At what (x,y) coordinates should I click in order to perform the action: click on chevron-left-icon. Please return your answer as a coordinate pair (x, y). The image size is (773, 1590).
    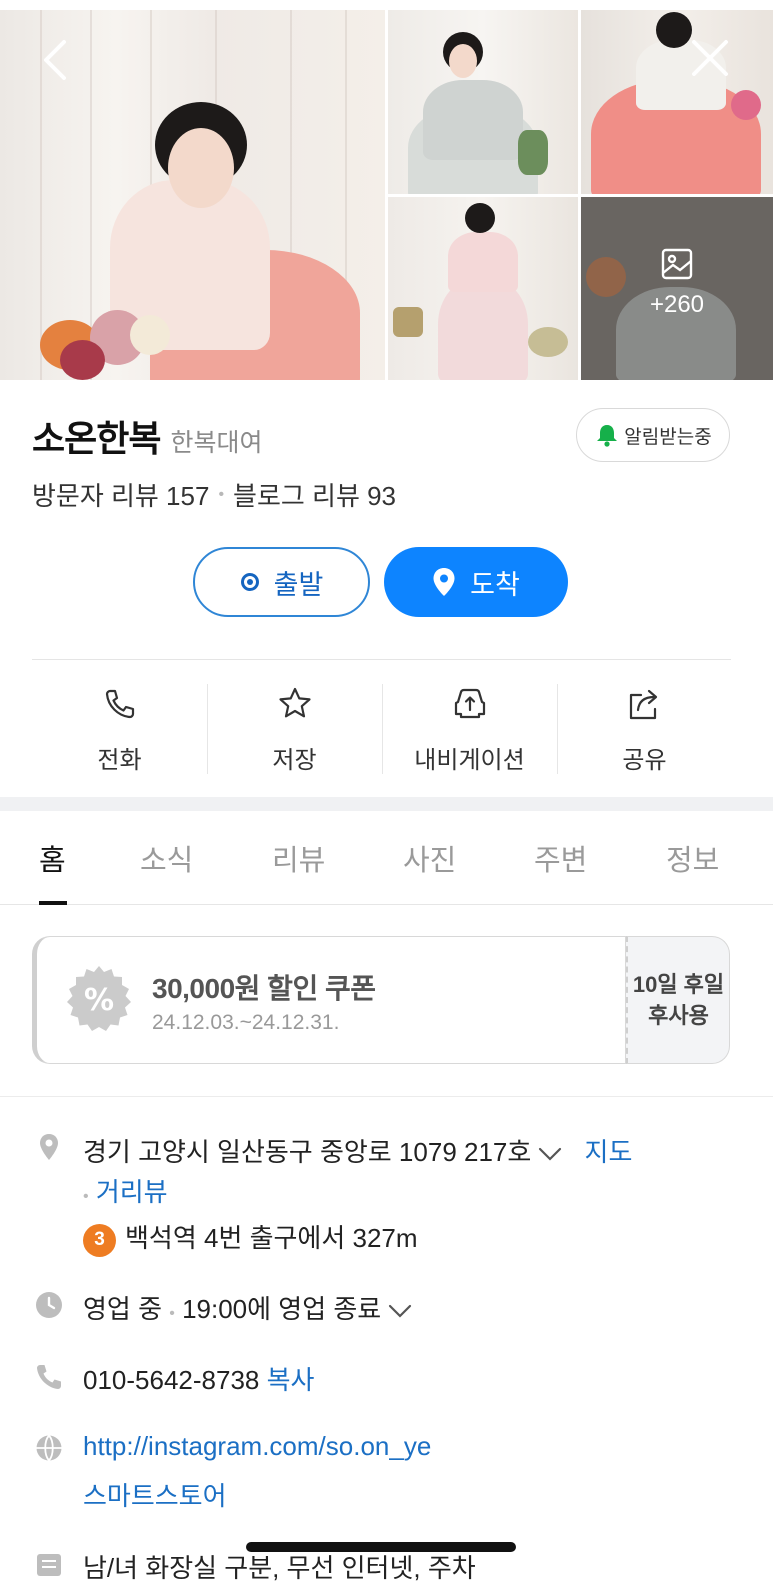
    Looking at the image, I should click on (55, 60).